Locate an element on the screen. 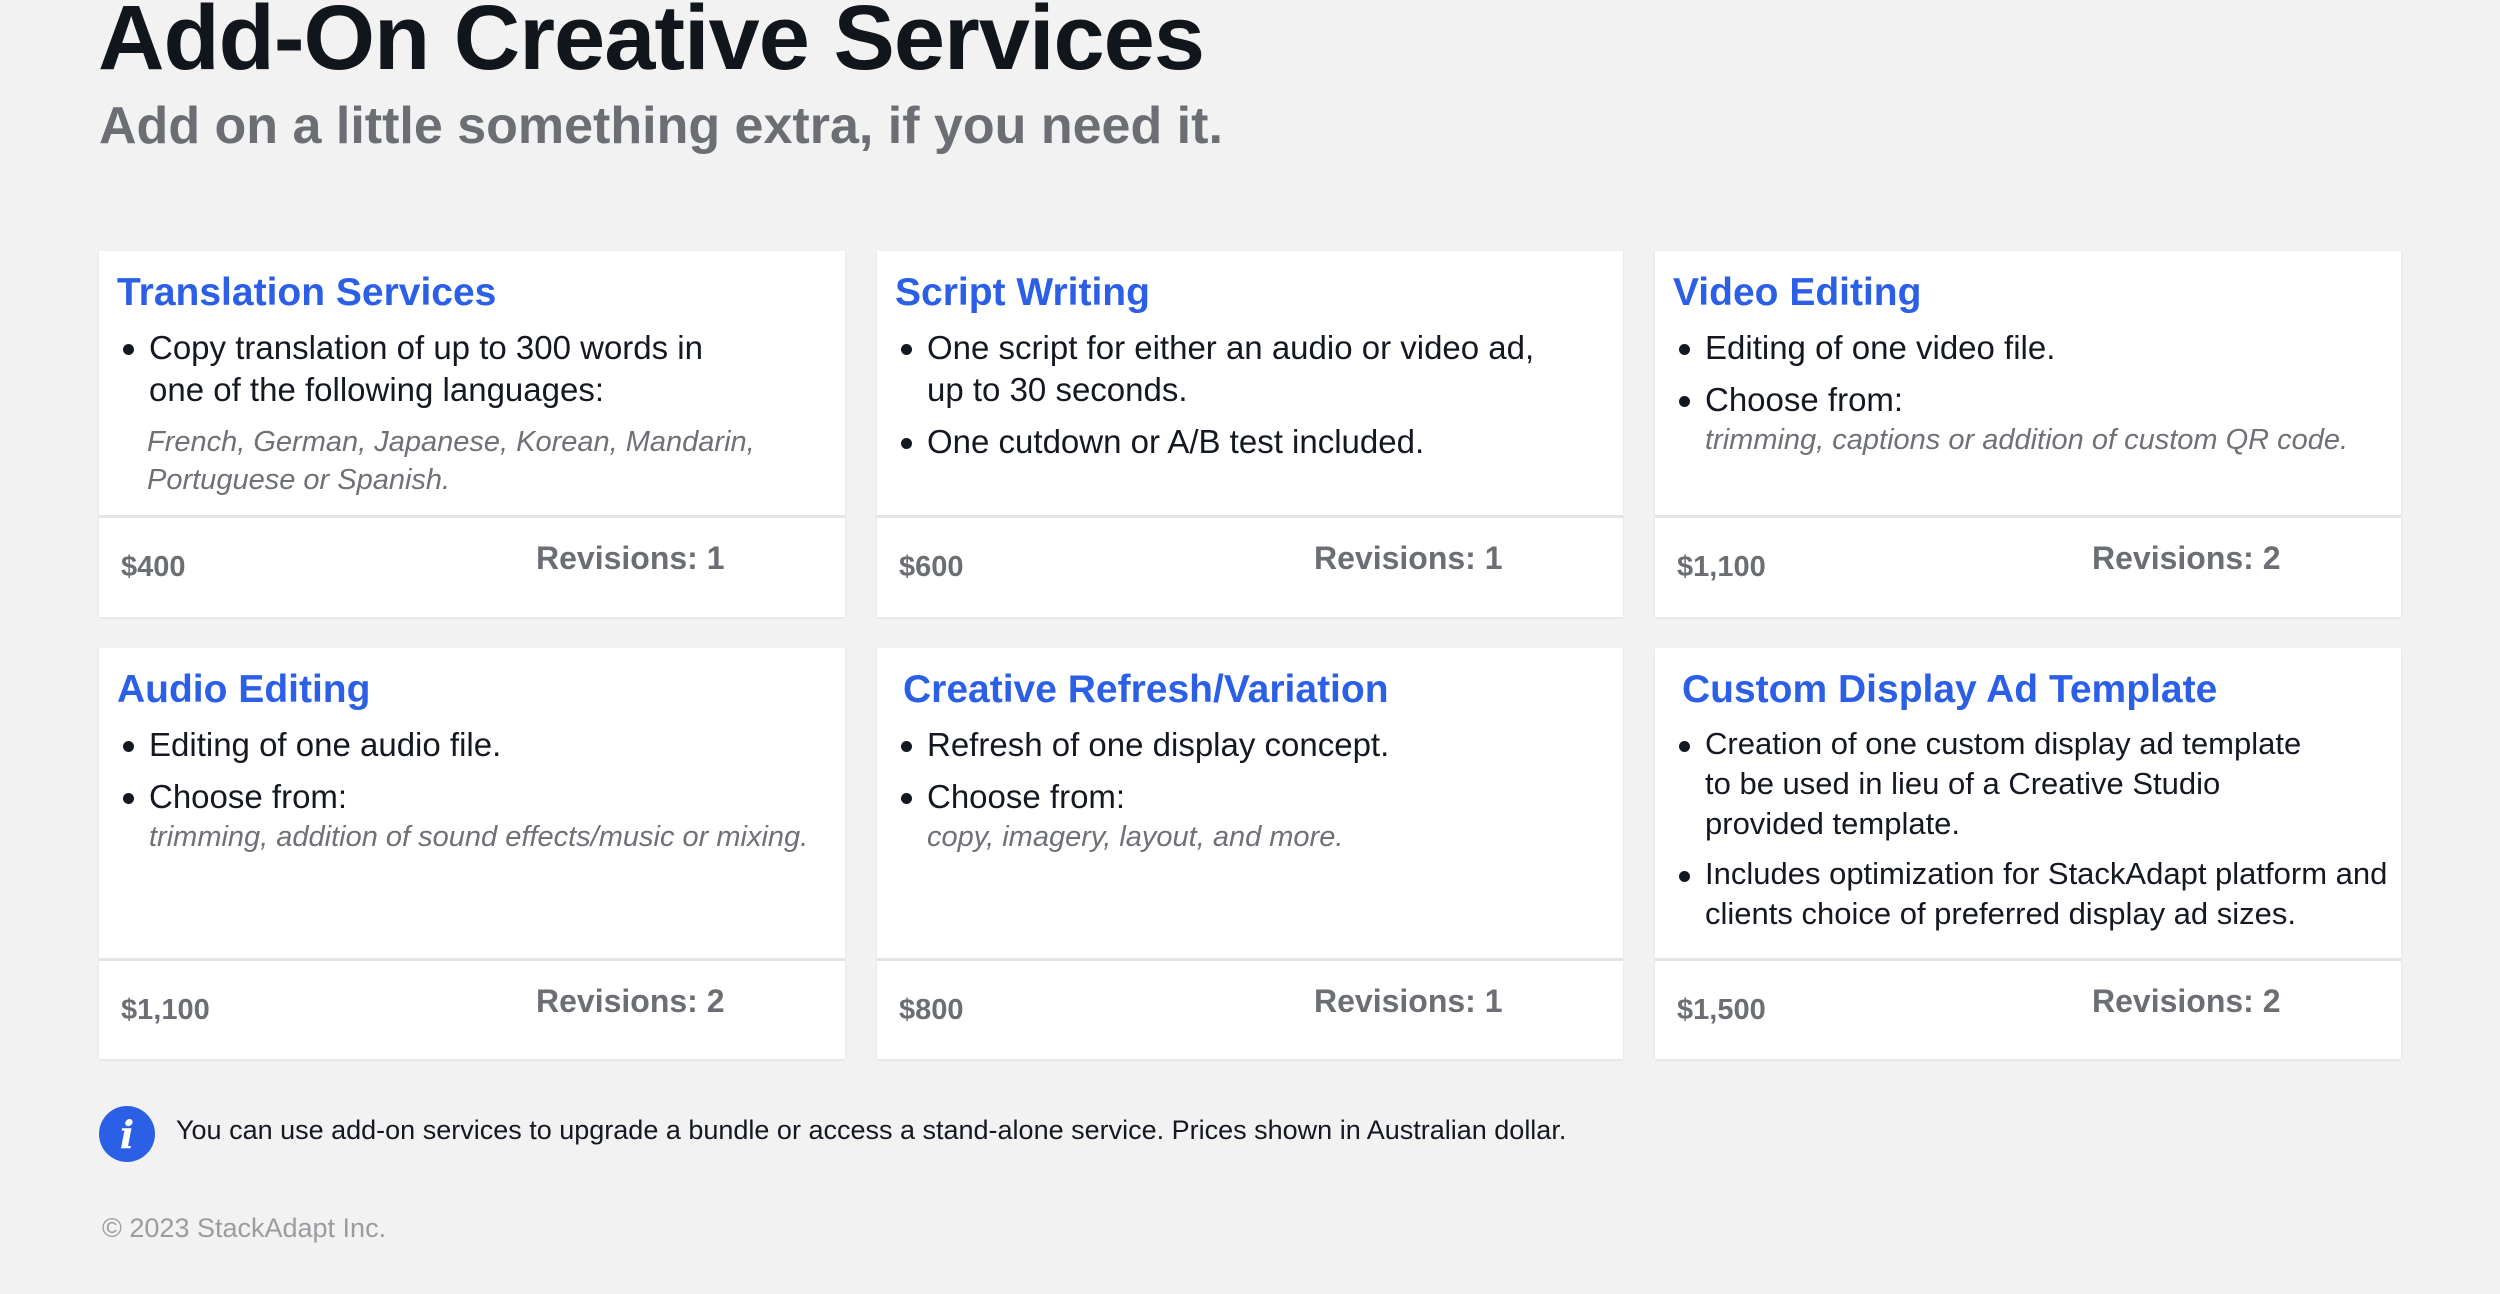 This screenshot has width=2500, height=1294. card-title: Creative Refresh/Variation is located at coordinates (1146, 689).